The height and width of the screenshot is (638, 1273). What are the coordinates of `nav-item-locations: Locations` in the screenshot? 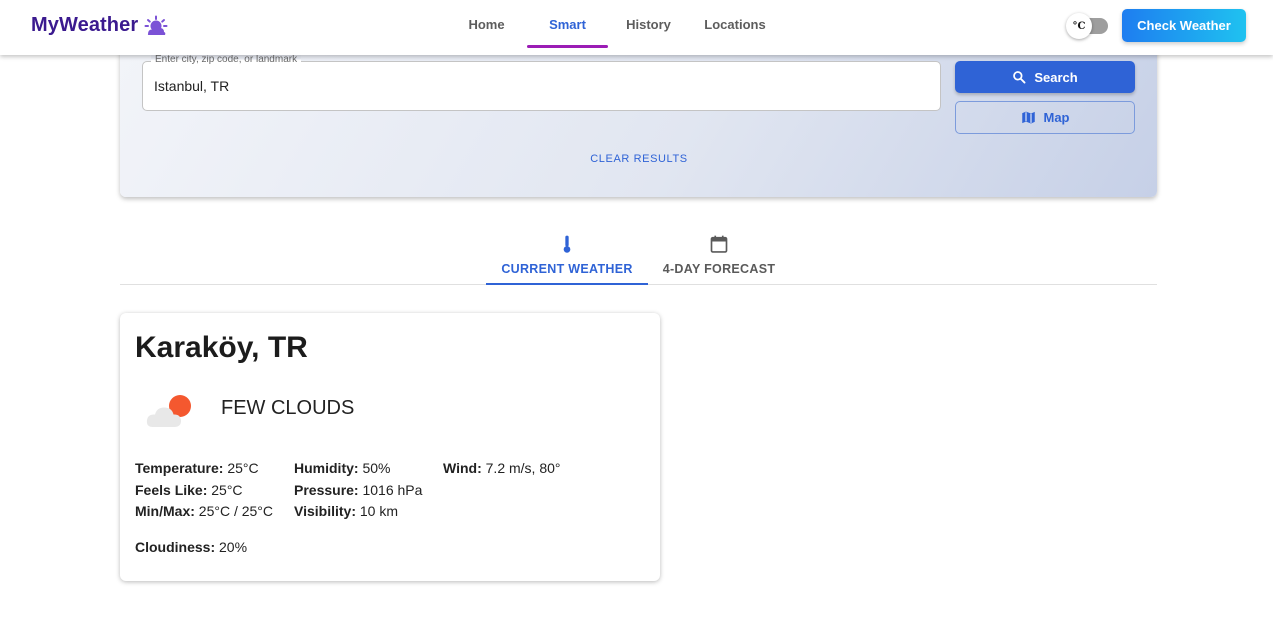 It's located at (735, 24).